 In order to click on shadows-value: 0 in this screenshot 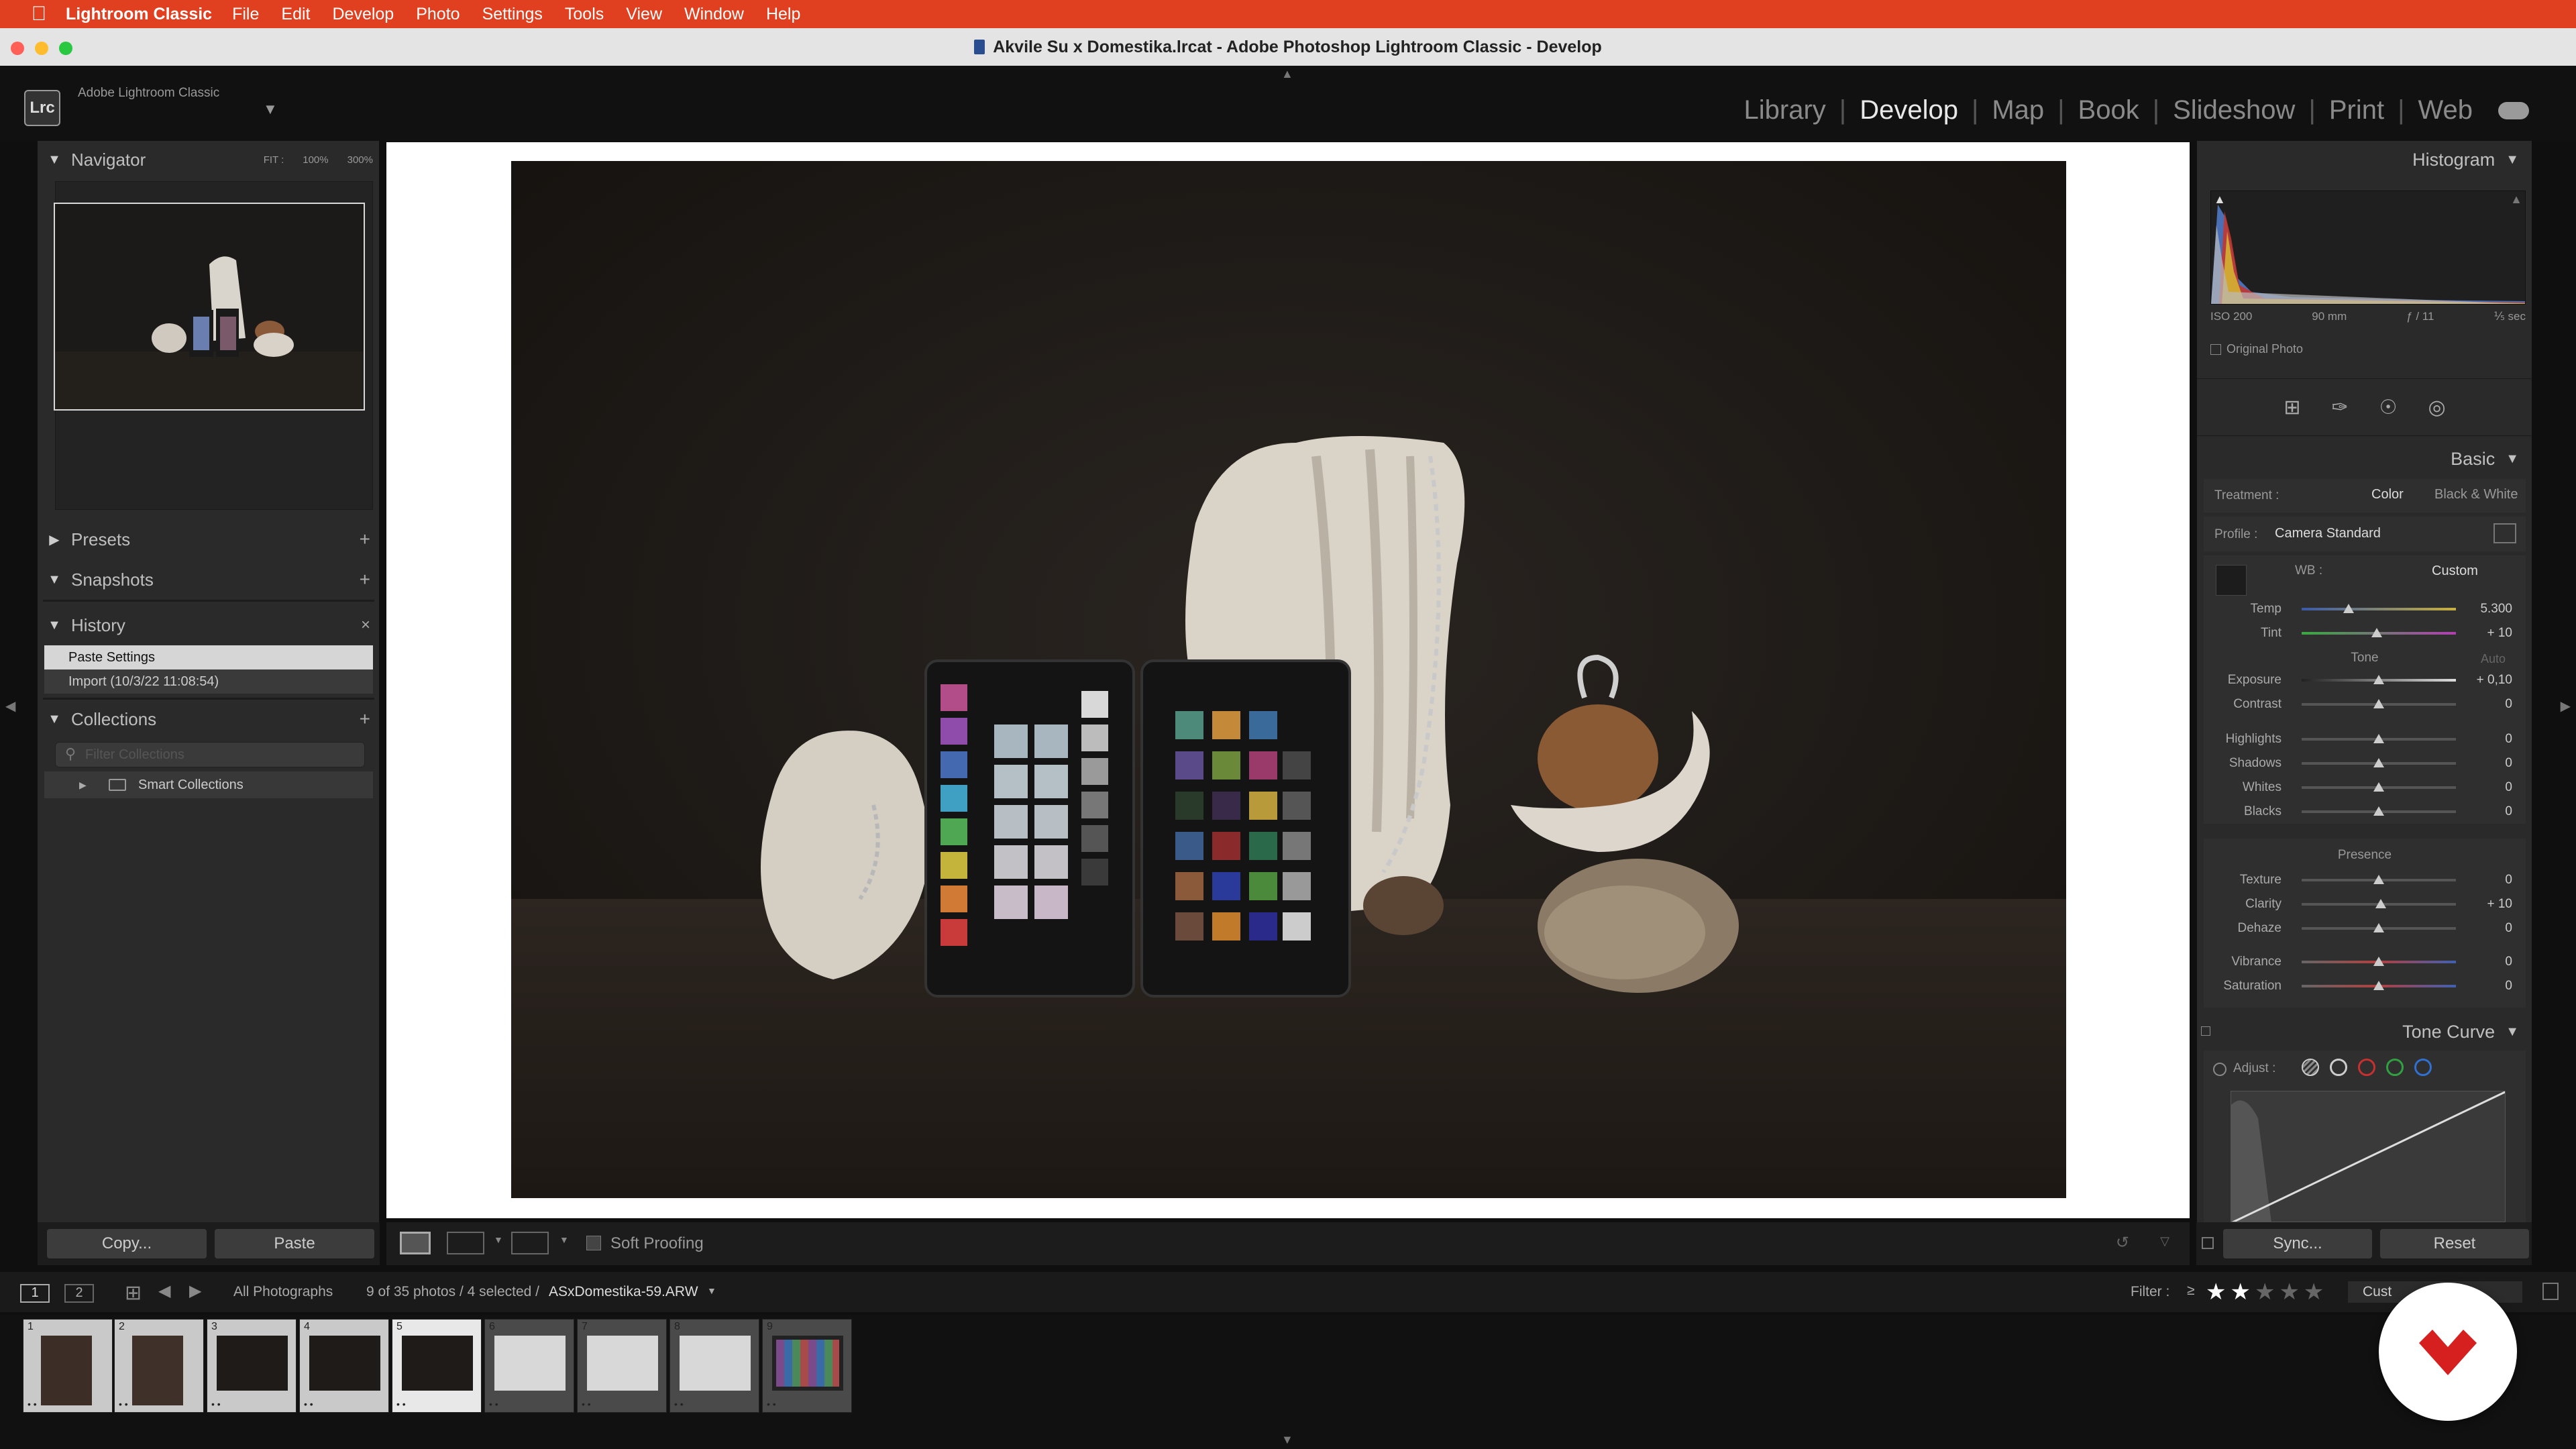, I will do `click(2508, 763)`.